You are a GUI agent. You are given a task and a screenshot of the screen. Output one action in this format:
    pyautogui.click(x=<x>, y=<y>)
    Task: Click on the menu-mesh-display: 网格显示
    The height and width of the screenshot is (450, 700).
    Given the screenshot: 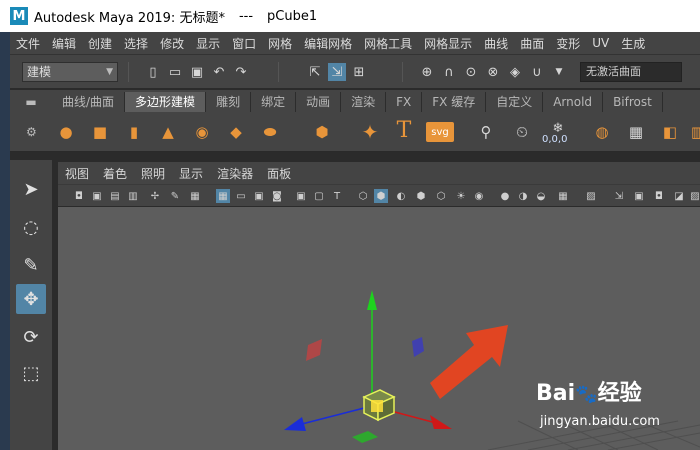 What is the action you would take?
    pyautogui.click(x=448, y=43)
    